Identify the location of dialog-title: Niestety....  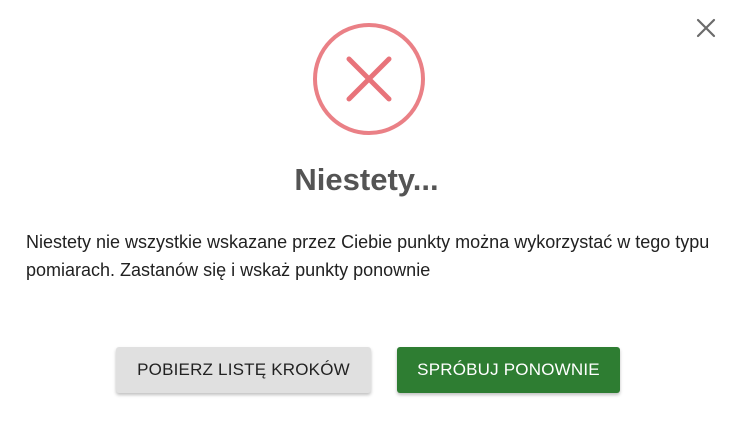
(366, 179).